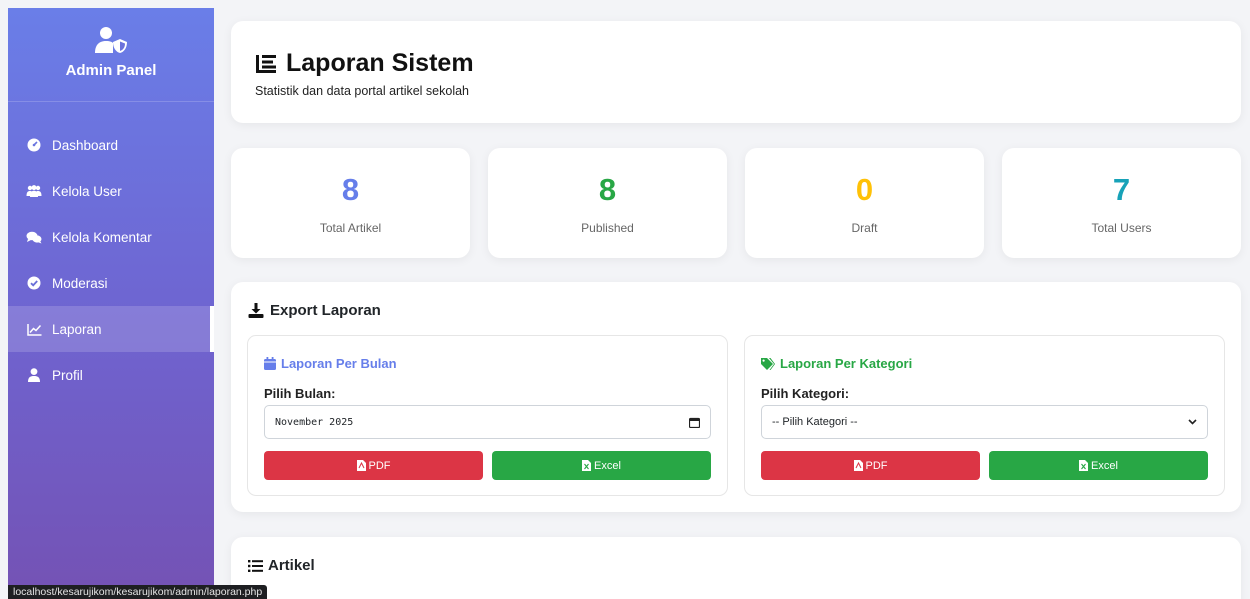  I want to click on category-pdf-label: PDF, so click(876, 465).